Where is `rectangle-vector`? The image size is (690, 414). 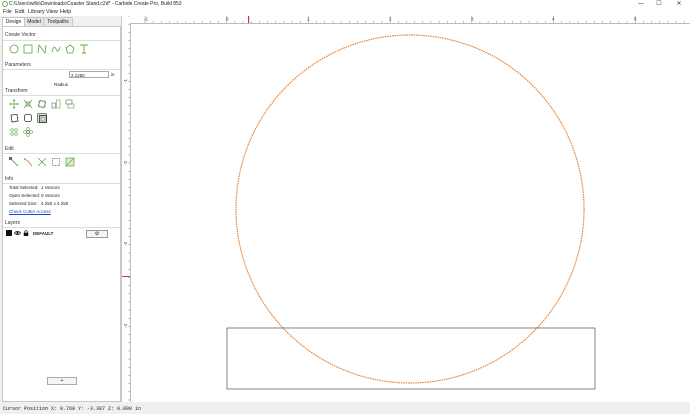 rectangle-vector is located at coordinates (411, 358).